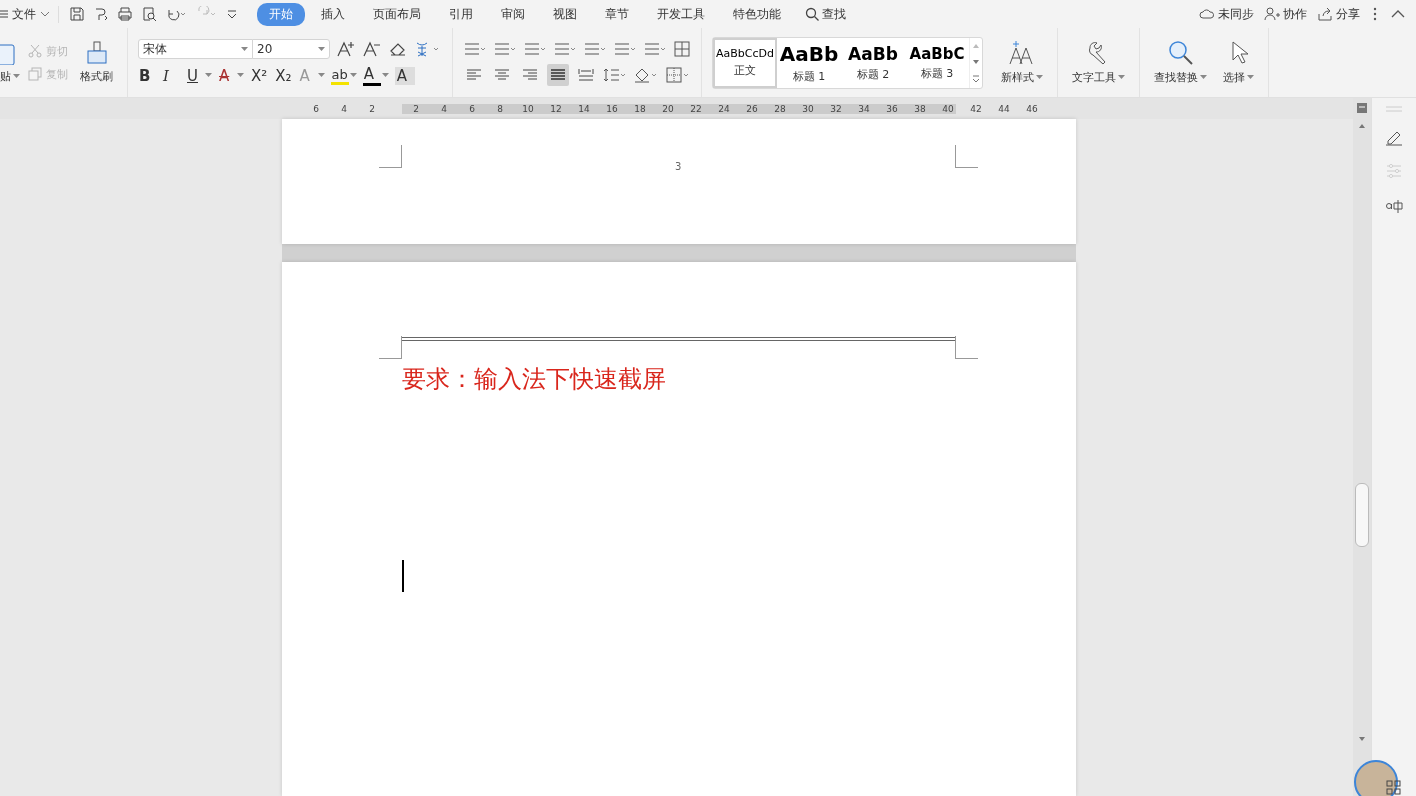  I want to click on ruler-number: 28, so click(780, 108).